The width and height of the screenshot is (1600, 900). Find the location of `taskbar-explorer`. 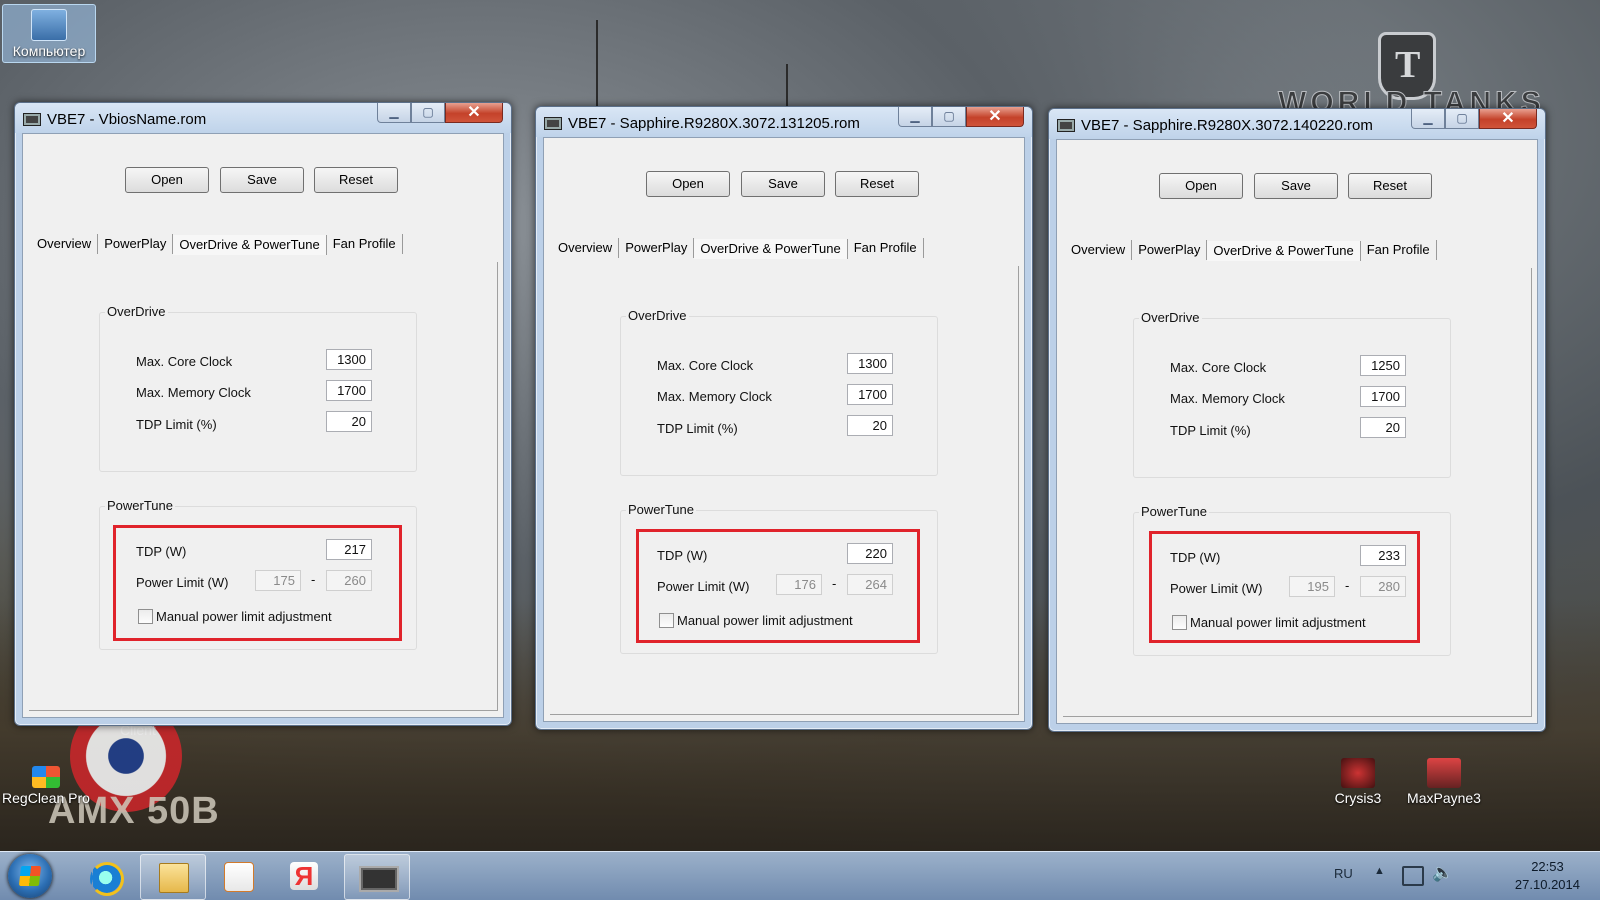

taskbar-explorer is located at coordinates (173, 877).